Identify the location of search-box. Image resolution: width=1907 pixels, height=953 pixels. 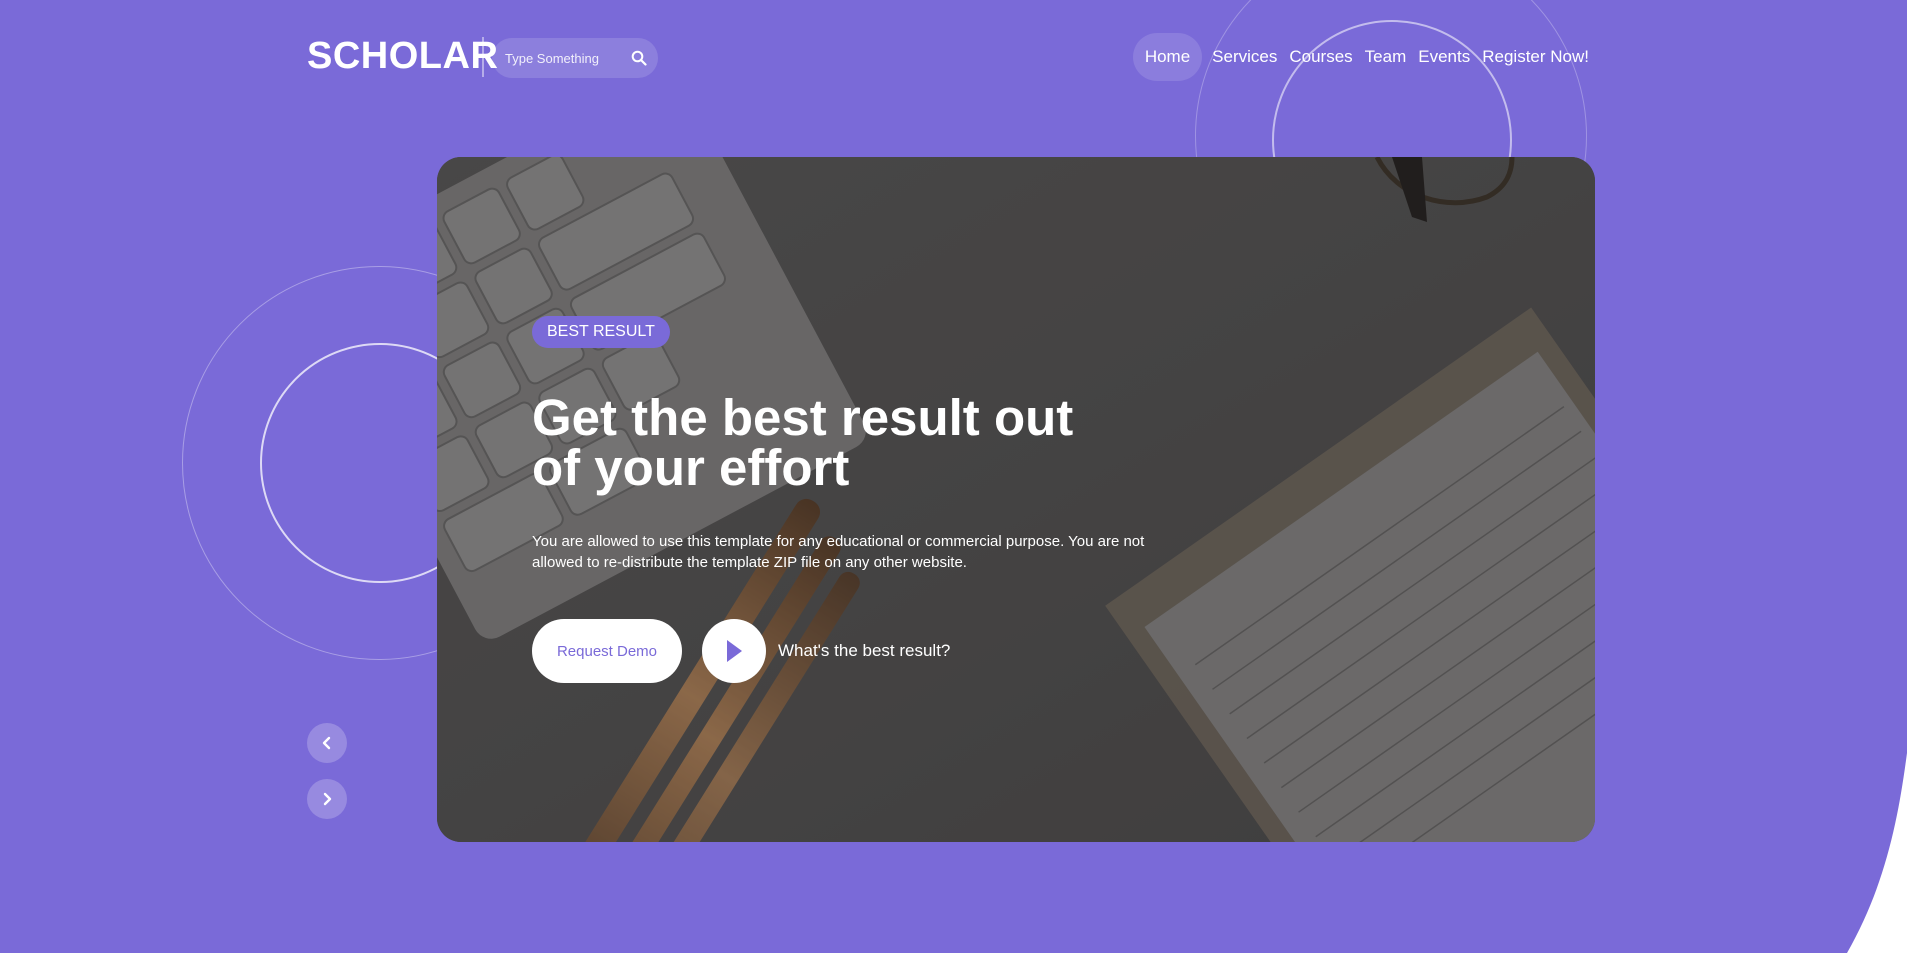
(575, 58).